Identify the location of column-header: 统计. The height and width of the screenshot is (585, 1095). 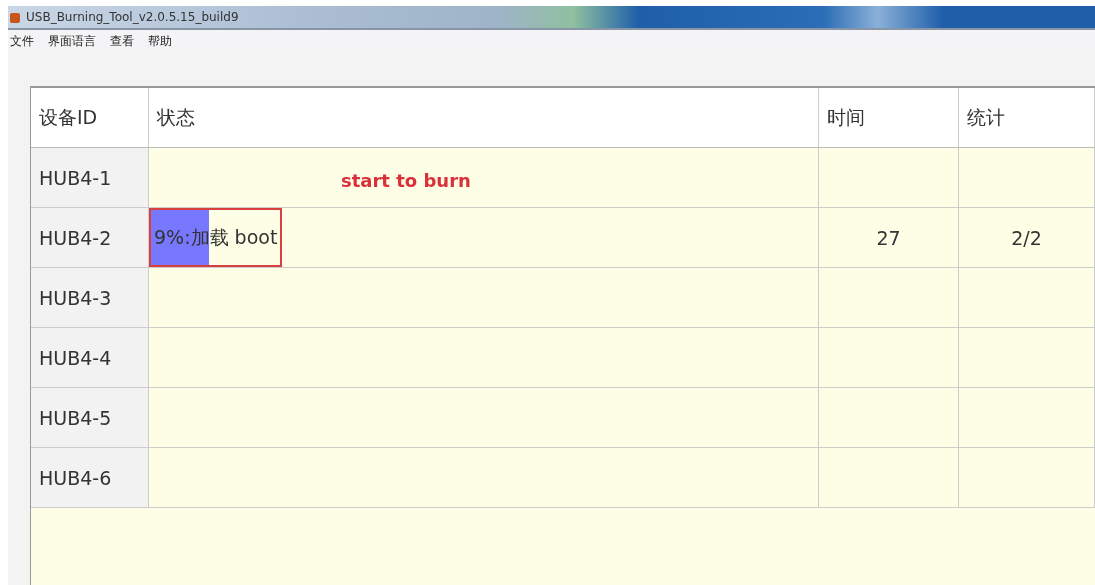
(1027, 118).